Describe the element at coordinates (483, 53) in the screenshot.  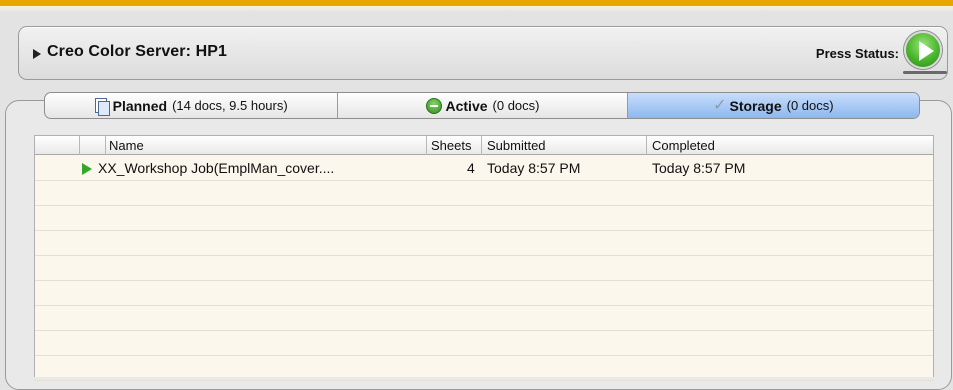
I see `server-header-panel: Creo Color Server: HP1 Press Status:` at that location.